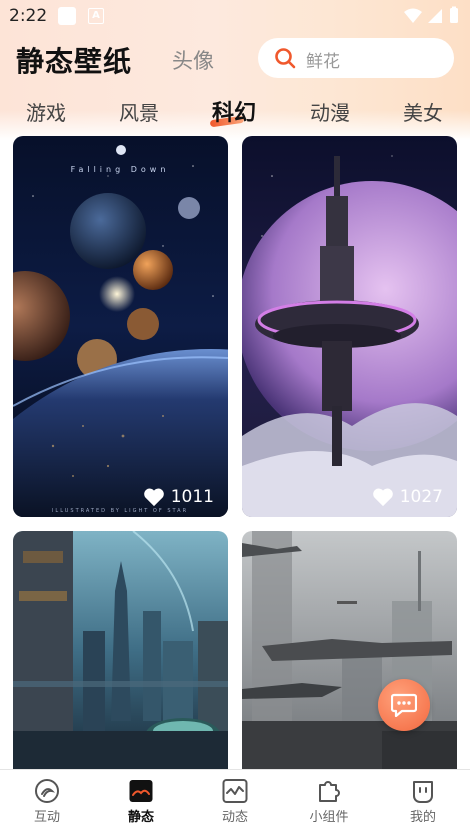 Image resolution: width=470 pixels, height=836 pixels. Describe the element at coordinates (235, 791) in the screenshot. I see `dynamic-icon` at that location.